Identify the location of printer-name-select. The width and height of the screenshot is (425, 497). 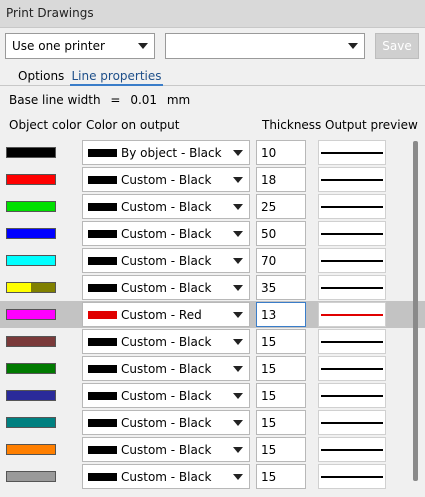
(265, 46).